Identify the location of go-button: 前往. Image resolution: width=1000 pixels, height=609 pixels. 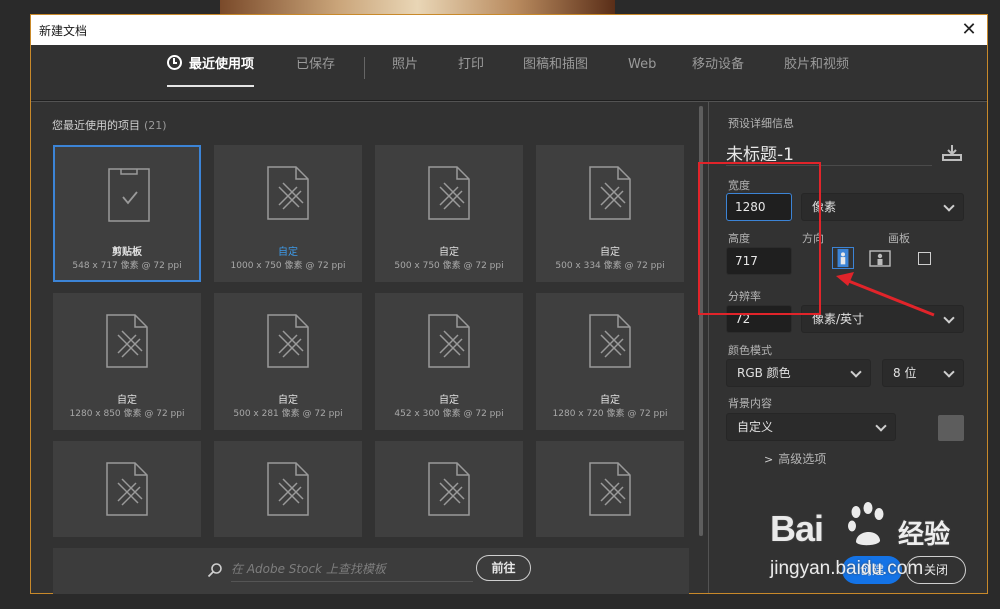
(503, 568).